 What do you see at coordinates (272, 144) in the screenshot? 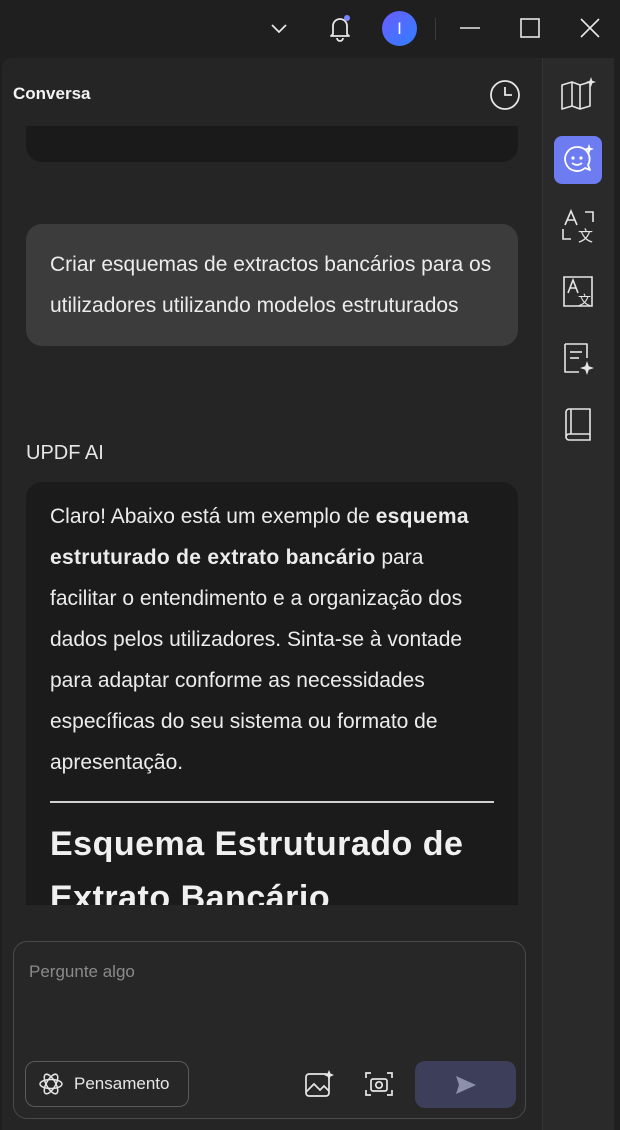
I see `previous-message-bubble` at bounding box center [272, 144].